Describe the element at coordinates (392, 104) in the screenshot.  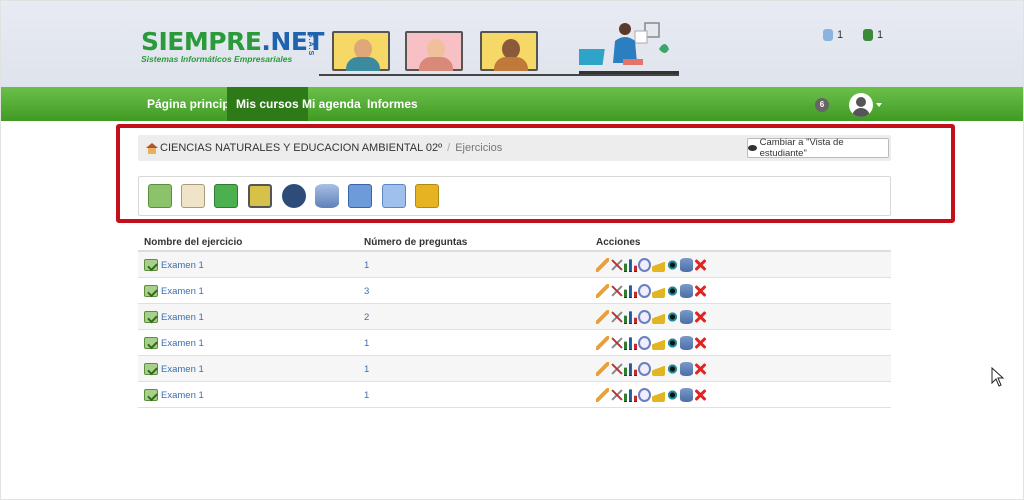
I see `nav-reports: Informes` at that location.